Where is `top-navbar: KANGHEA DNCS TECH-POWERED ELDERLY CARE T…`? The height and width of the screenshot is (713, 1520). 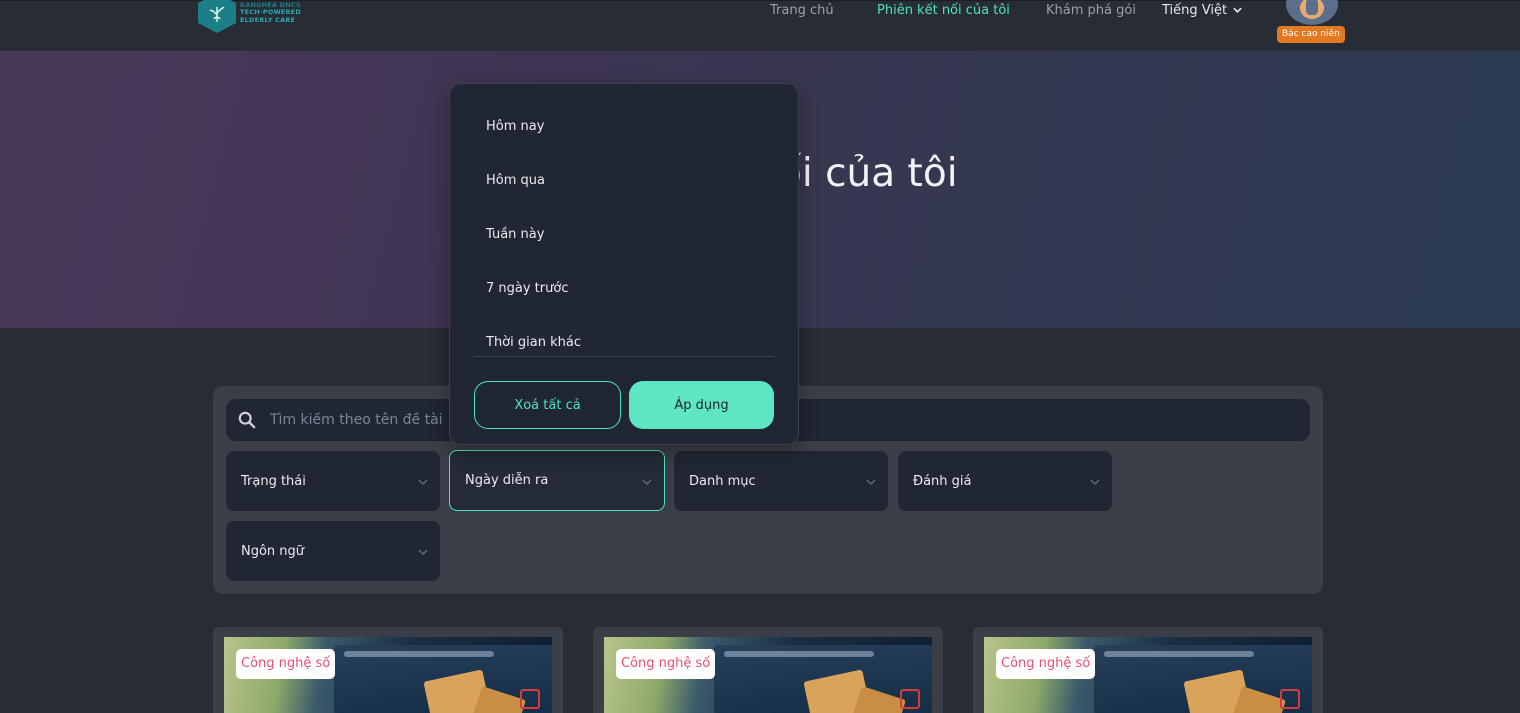
top-navbar: KANGHEA DNCS TECH-POWERED ELDERLY CARE T… is located at coordinates (760, 25).